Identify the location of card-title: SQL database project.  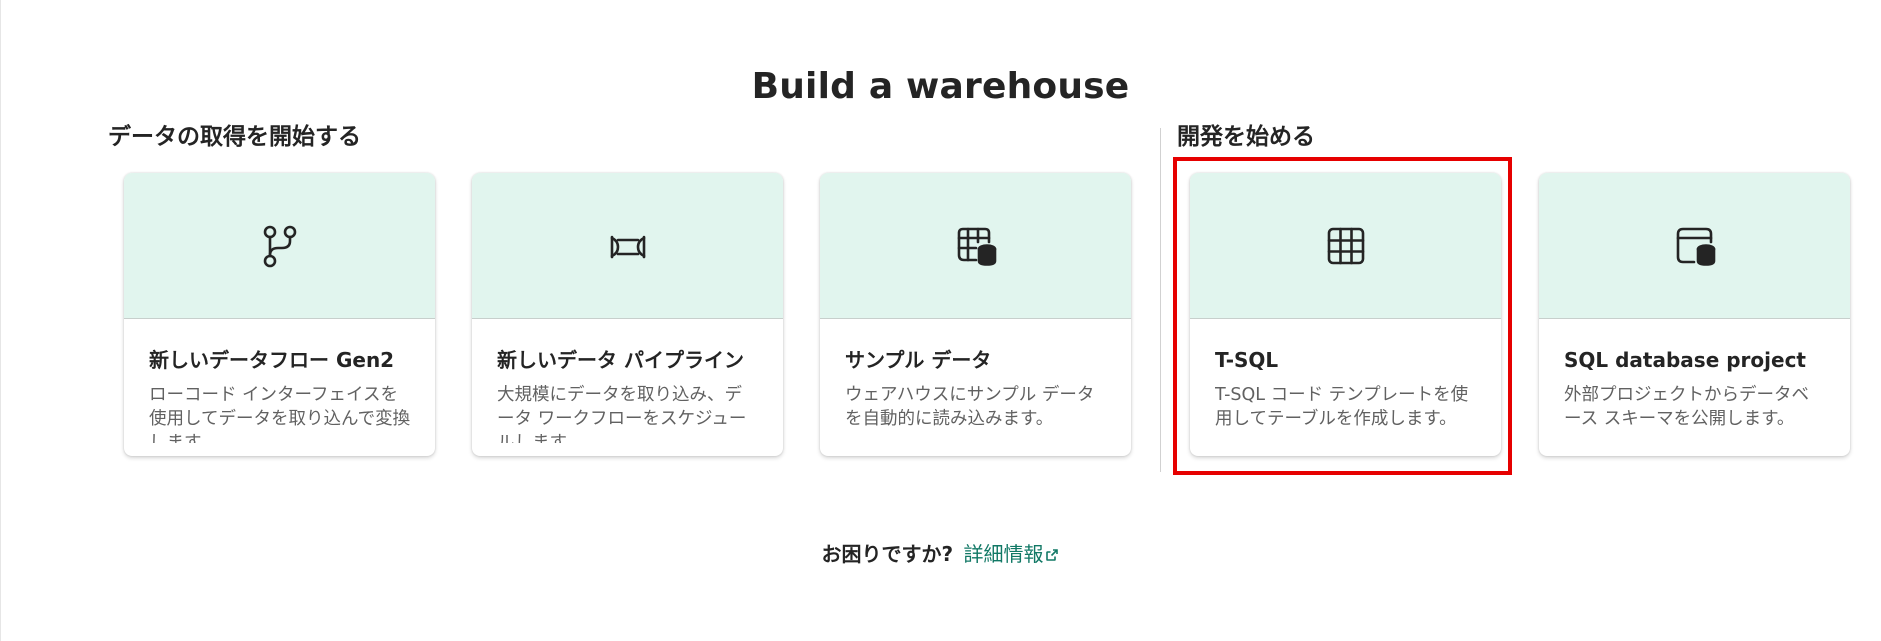
(1685, 360).